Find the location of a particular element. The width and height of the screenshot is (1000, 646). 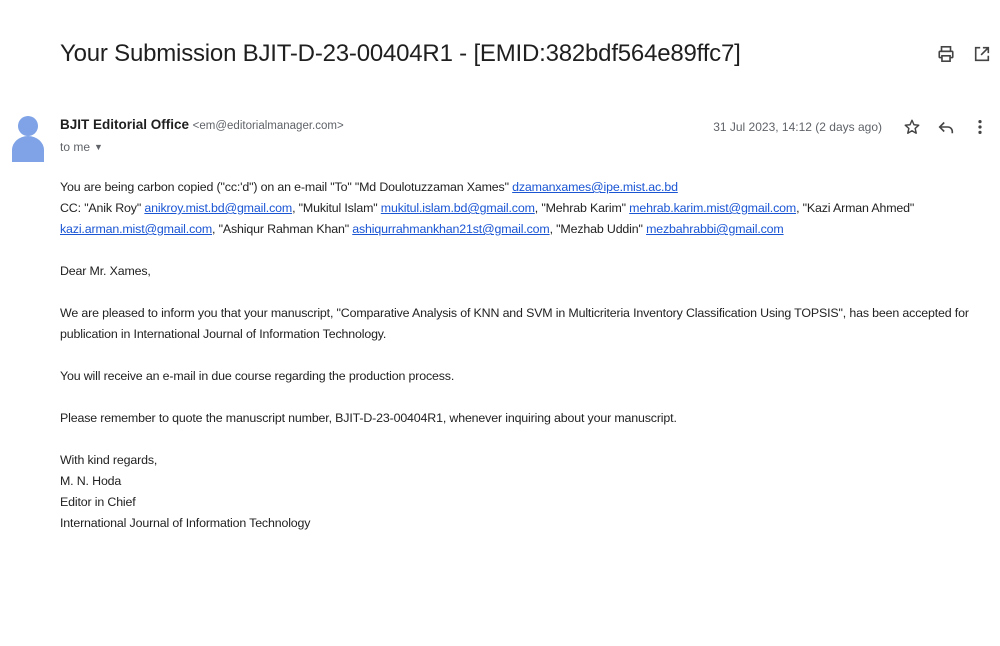

signoff: With kind regards, is located at coordinates (109, 460).